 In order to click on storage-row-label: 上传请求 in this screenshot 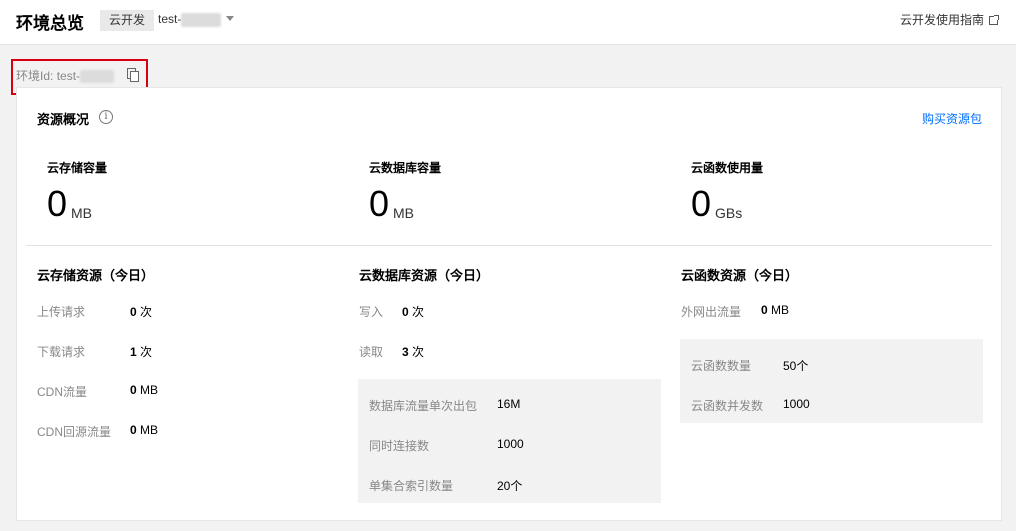, I will do `click(61, 312)`.